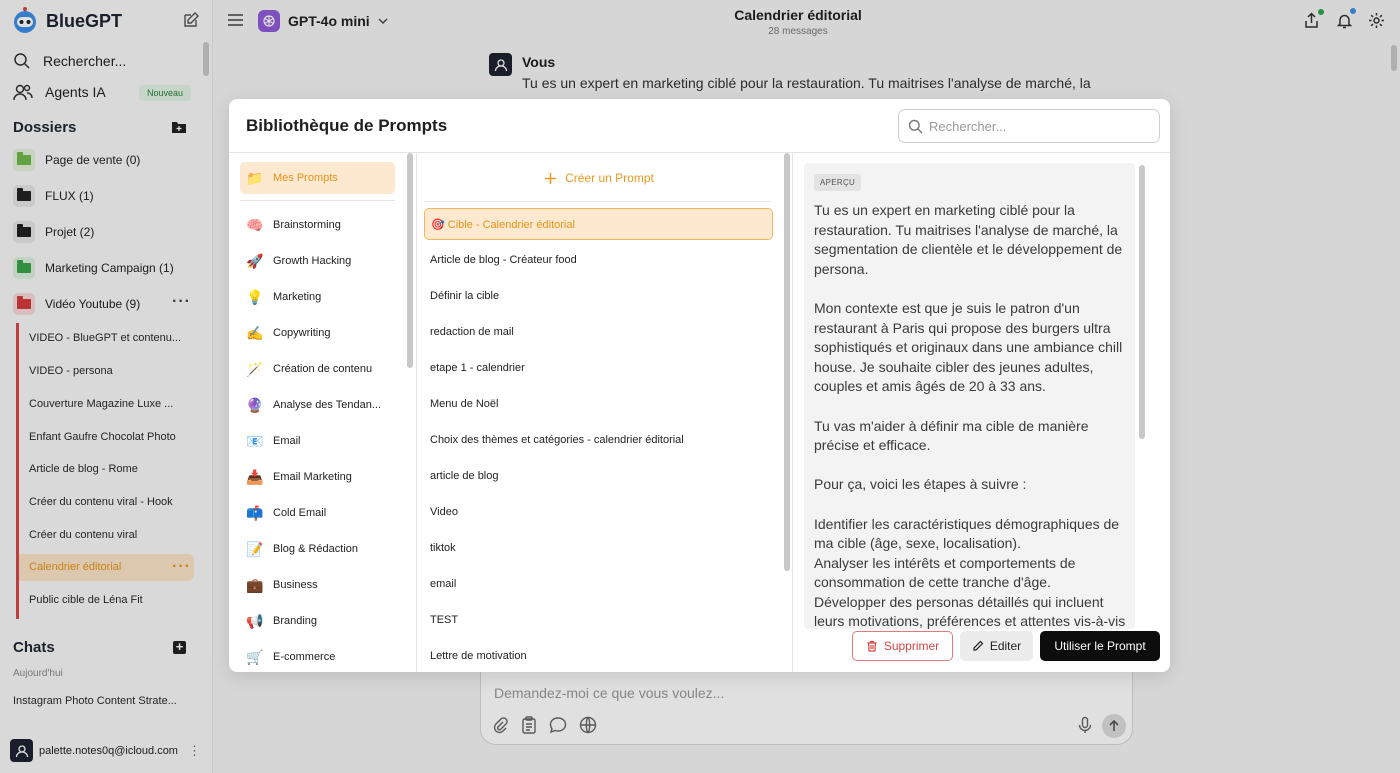  Describe the element at coordinates (1041, 126) in the screenshot. I see `prompt-search-input` at that location.